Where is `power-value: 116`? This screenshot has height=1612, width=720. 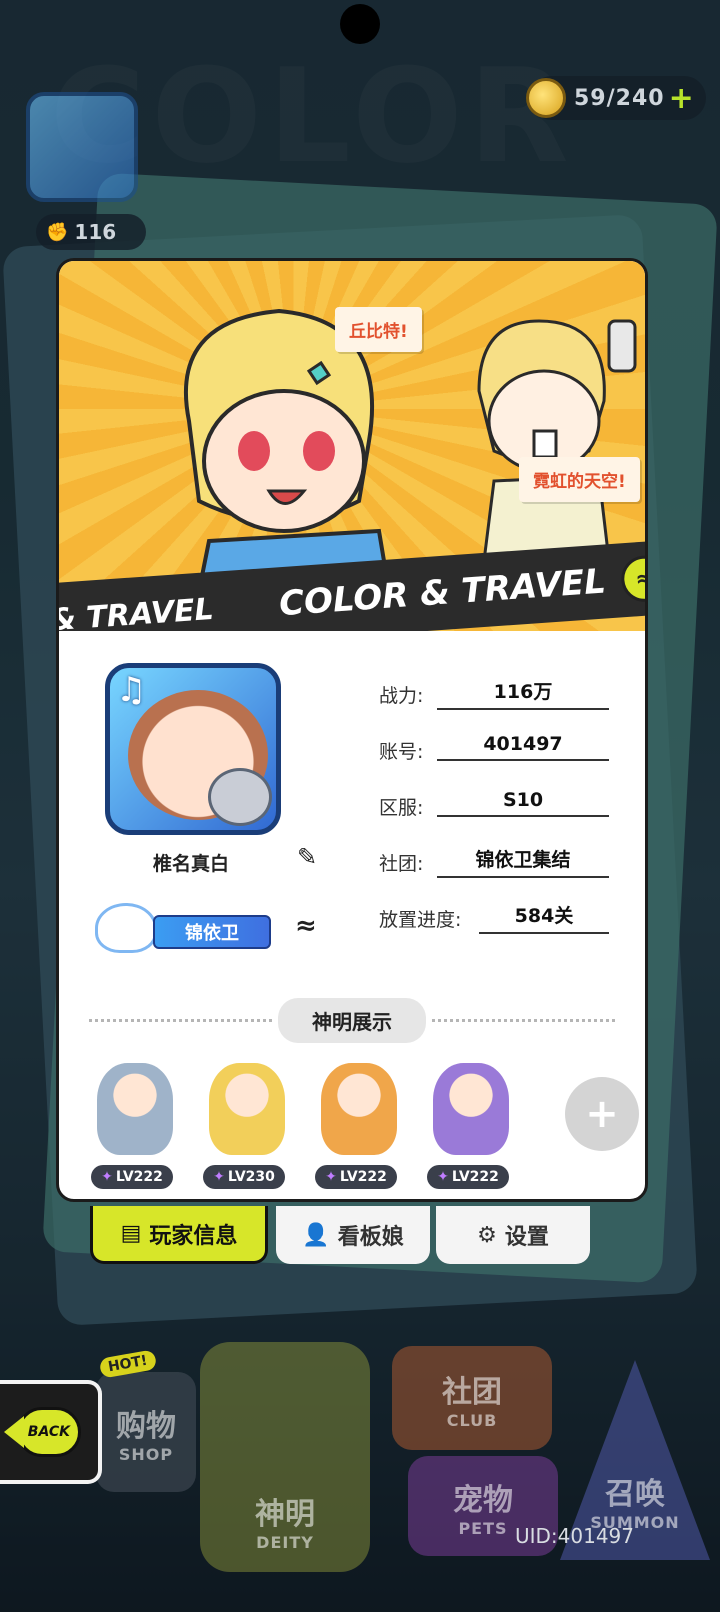
power-value: 116 is located at coordinates (95, 232).